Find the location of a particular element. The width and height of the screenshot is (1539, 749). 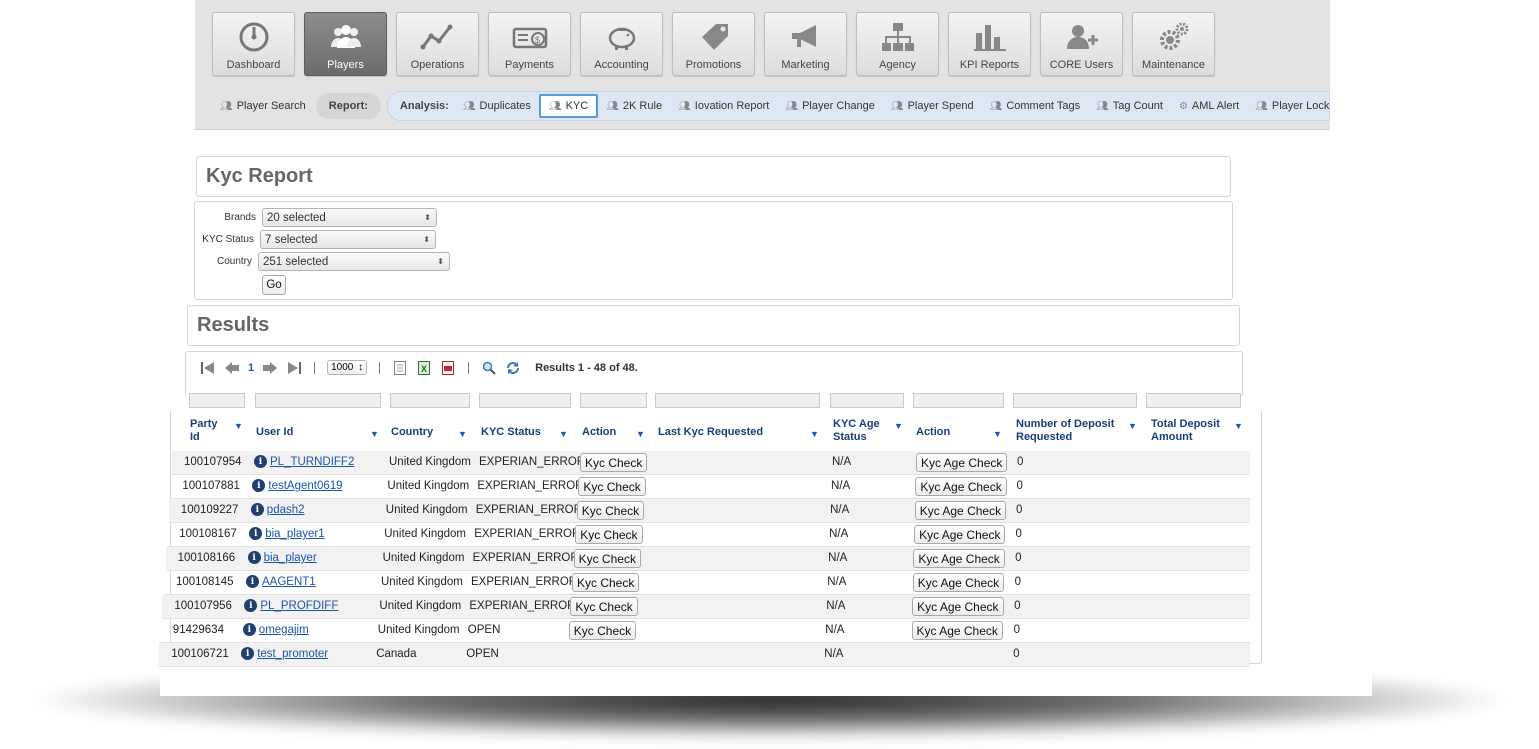

header-country: Country ▼ is located at coordinates (430, 428).